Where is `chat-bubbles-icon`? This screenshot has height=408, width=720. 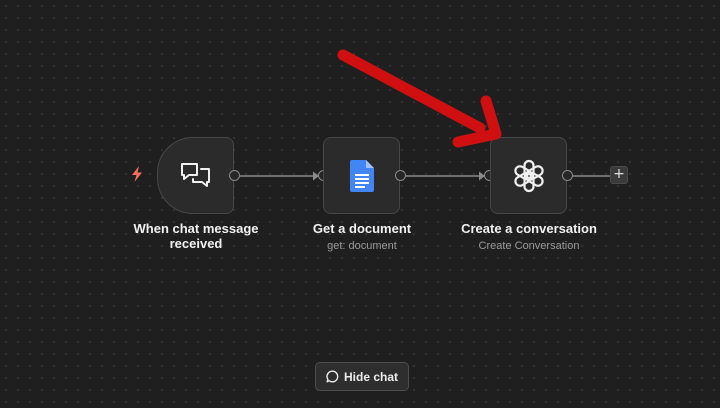
chat-bubbles-icon is located at coordinates (195, 174).